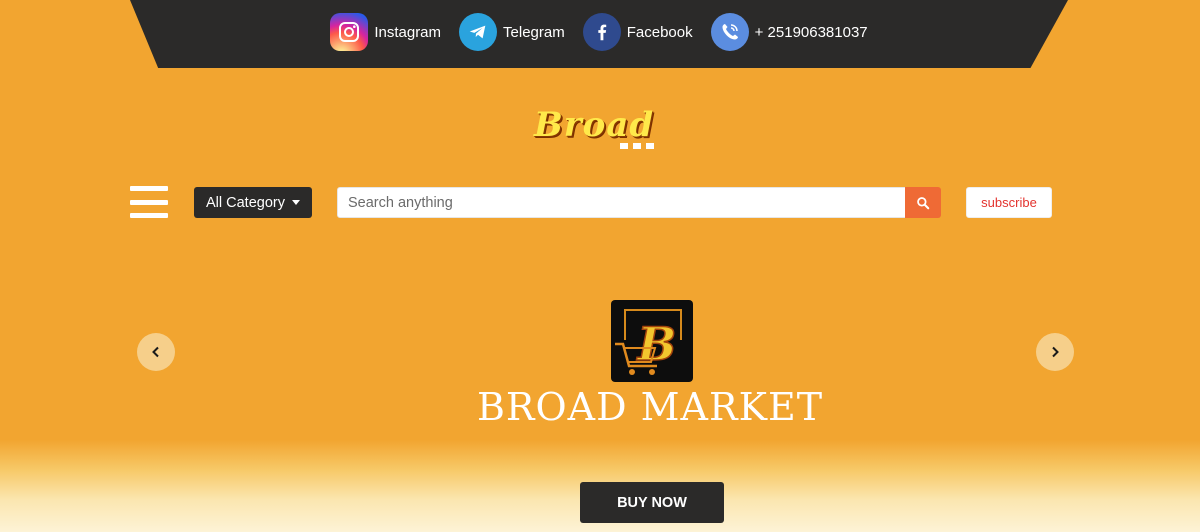  I want to click on instagram-link: Instagram, so click(385, 32).